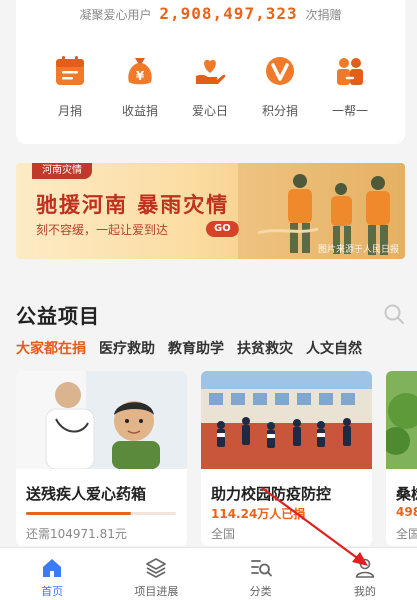 The image size is (417, 600). What do you see at coordinates (78, 513) in the screenshot?
I see `project-progress-fill` at bounding box center [78, 513].